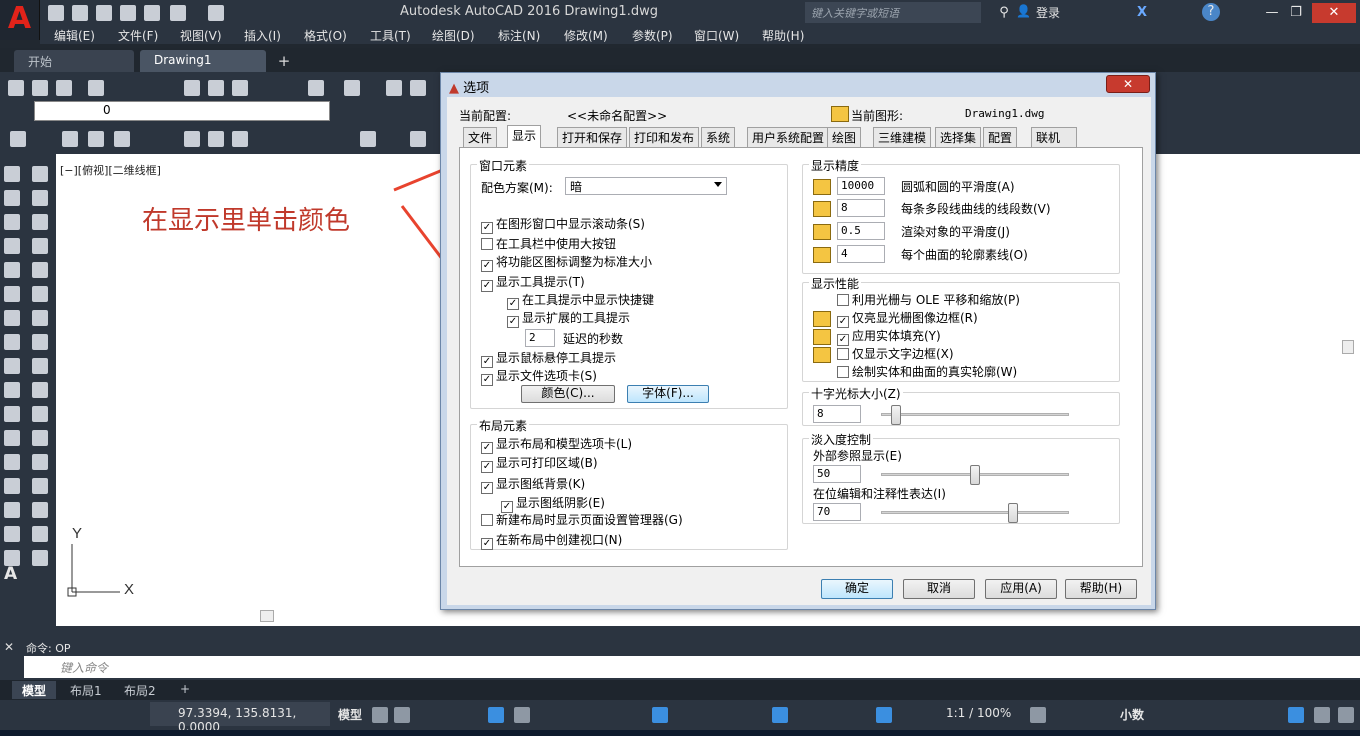  What do you see at coordinates (1132, 714) in the screenshot?
I see `units-dropdown: 小数` at bounding box center [1132, 714].